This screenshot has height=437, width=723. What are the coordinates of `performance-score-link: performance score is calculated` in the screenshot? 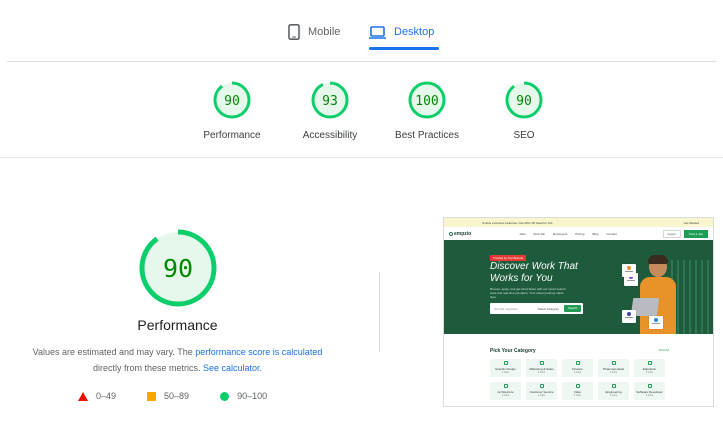 It's located at (258, 352).